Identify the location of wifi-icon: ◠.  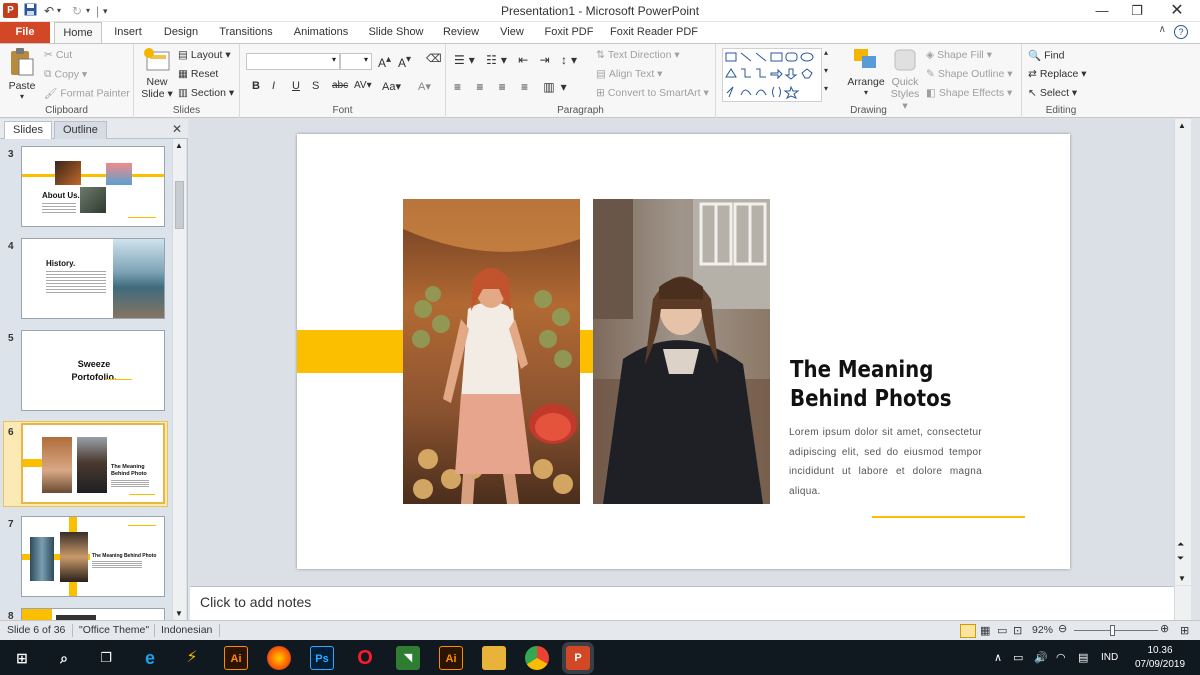
(1061, 657).